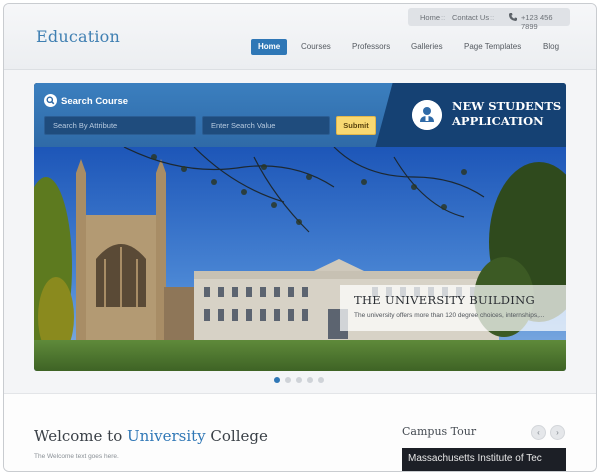 The height and width of the screenshot is (475, 600). Describe the element at coordinates (492, 47) in the screenshot. I see `nav-item-page-templates: Page Templates` at that location.